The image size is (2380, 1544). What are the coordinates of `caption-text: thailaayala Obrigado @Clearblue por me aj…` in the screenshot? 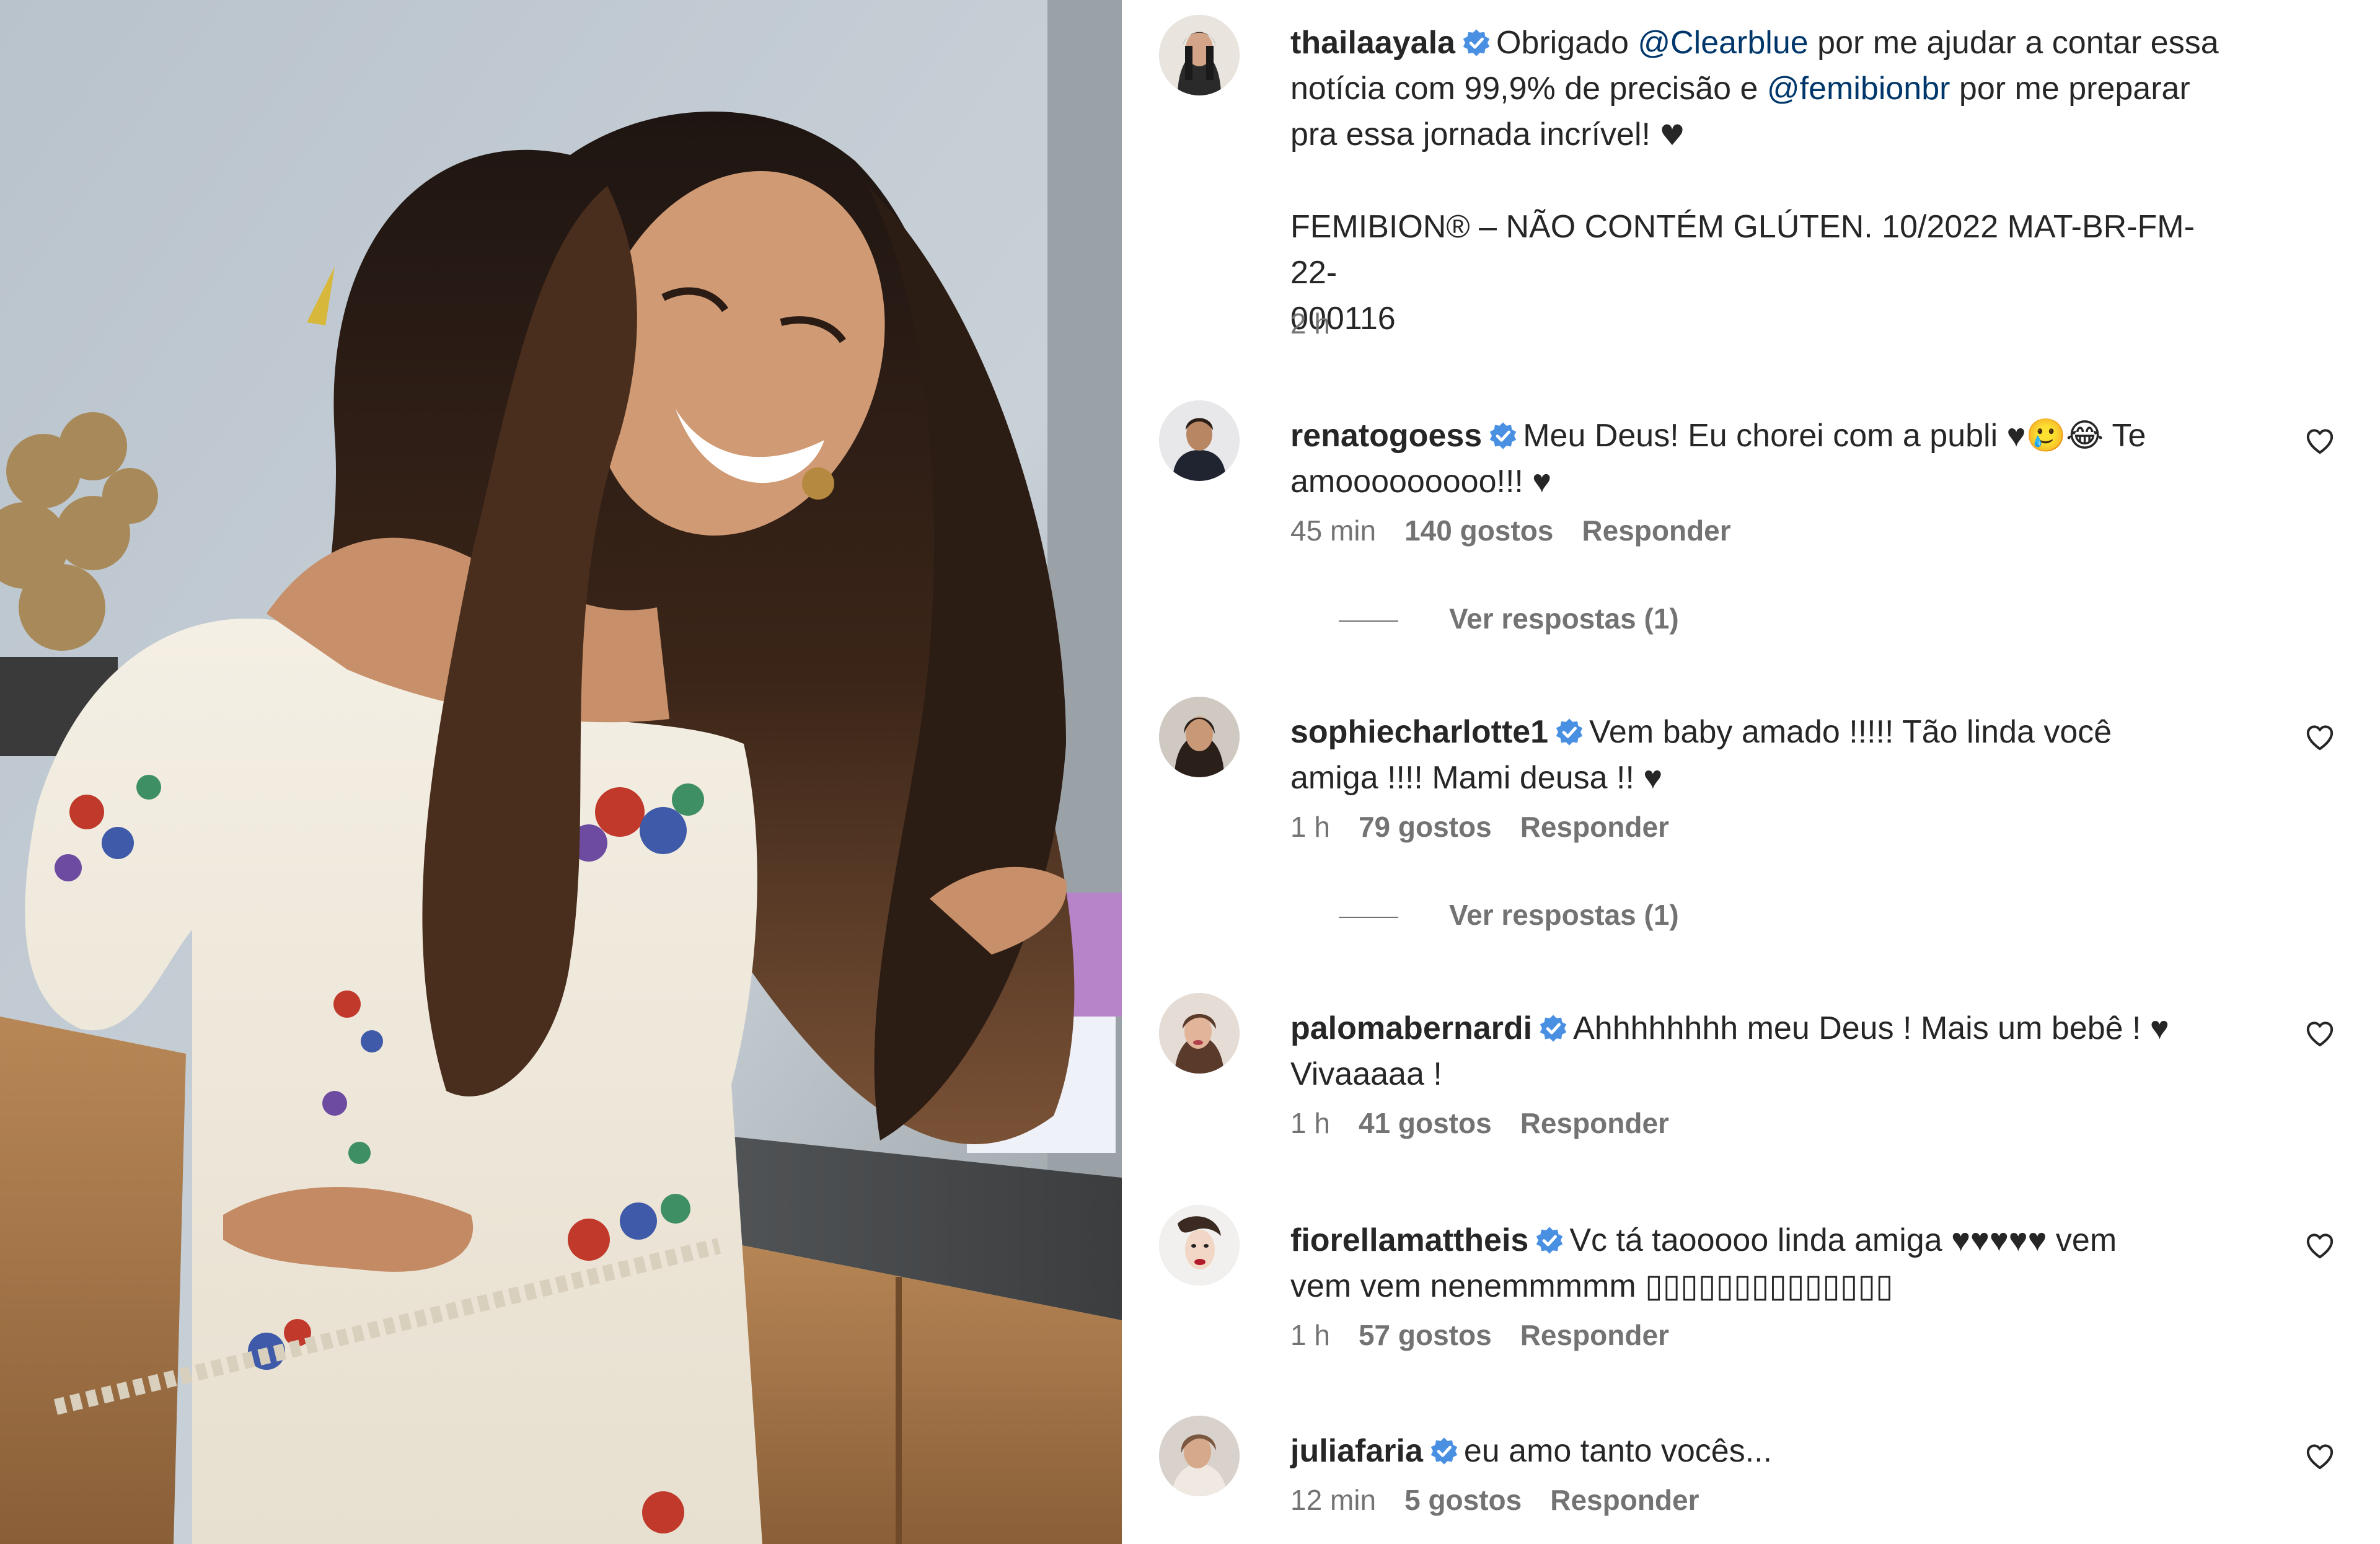 It's located at (1755, 181).